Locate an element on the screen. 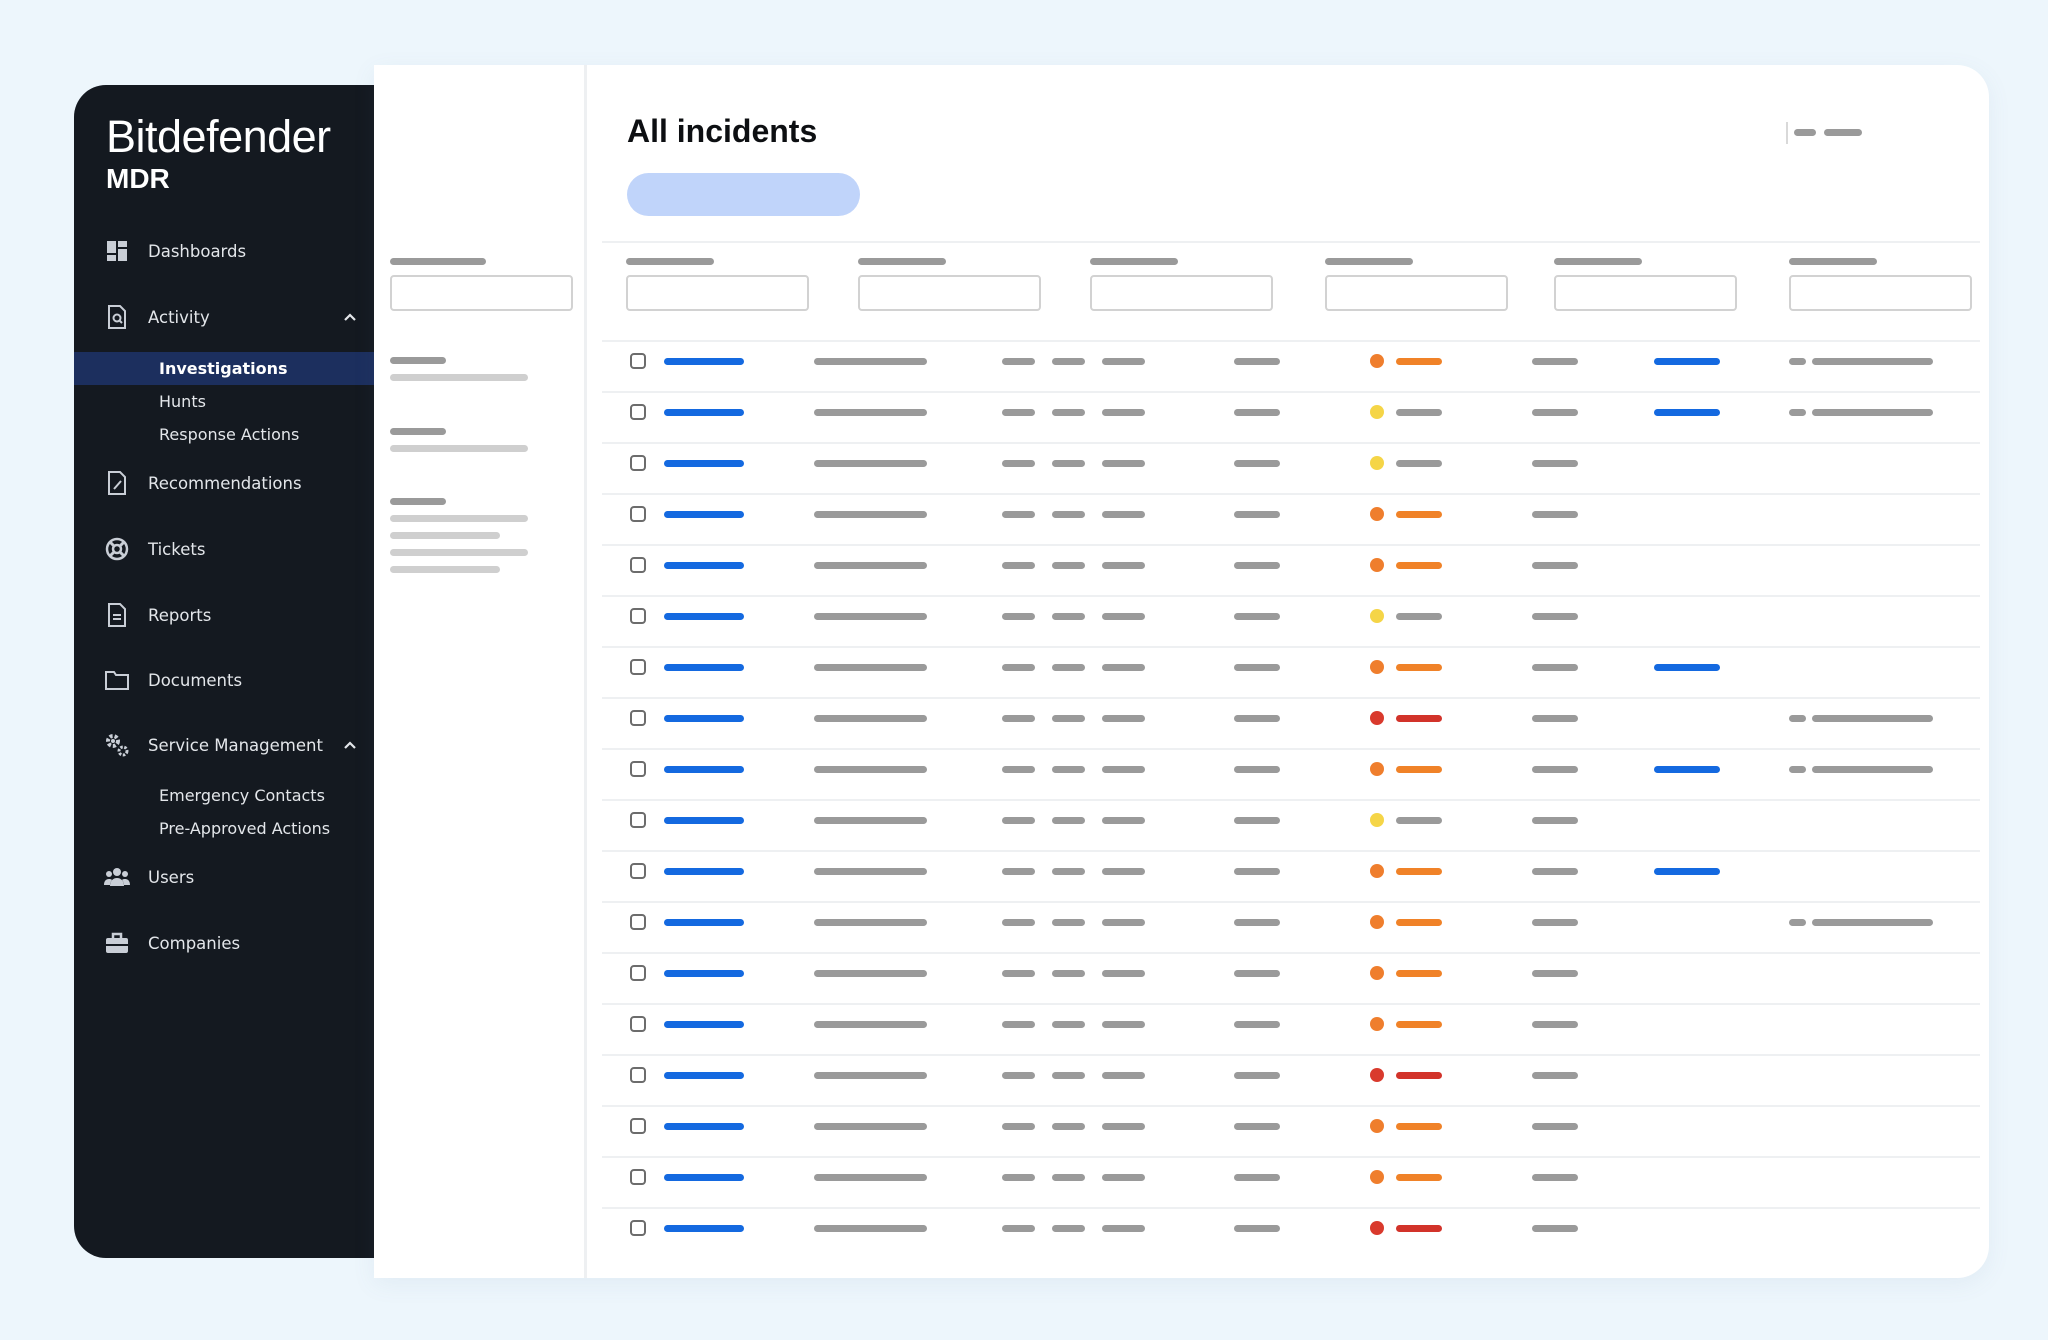 The image size is (2048, 1340). sidebar-subitem-pre-approved-actions: Pre-Approved Actions is located at coordinates (224, 828).